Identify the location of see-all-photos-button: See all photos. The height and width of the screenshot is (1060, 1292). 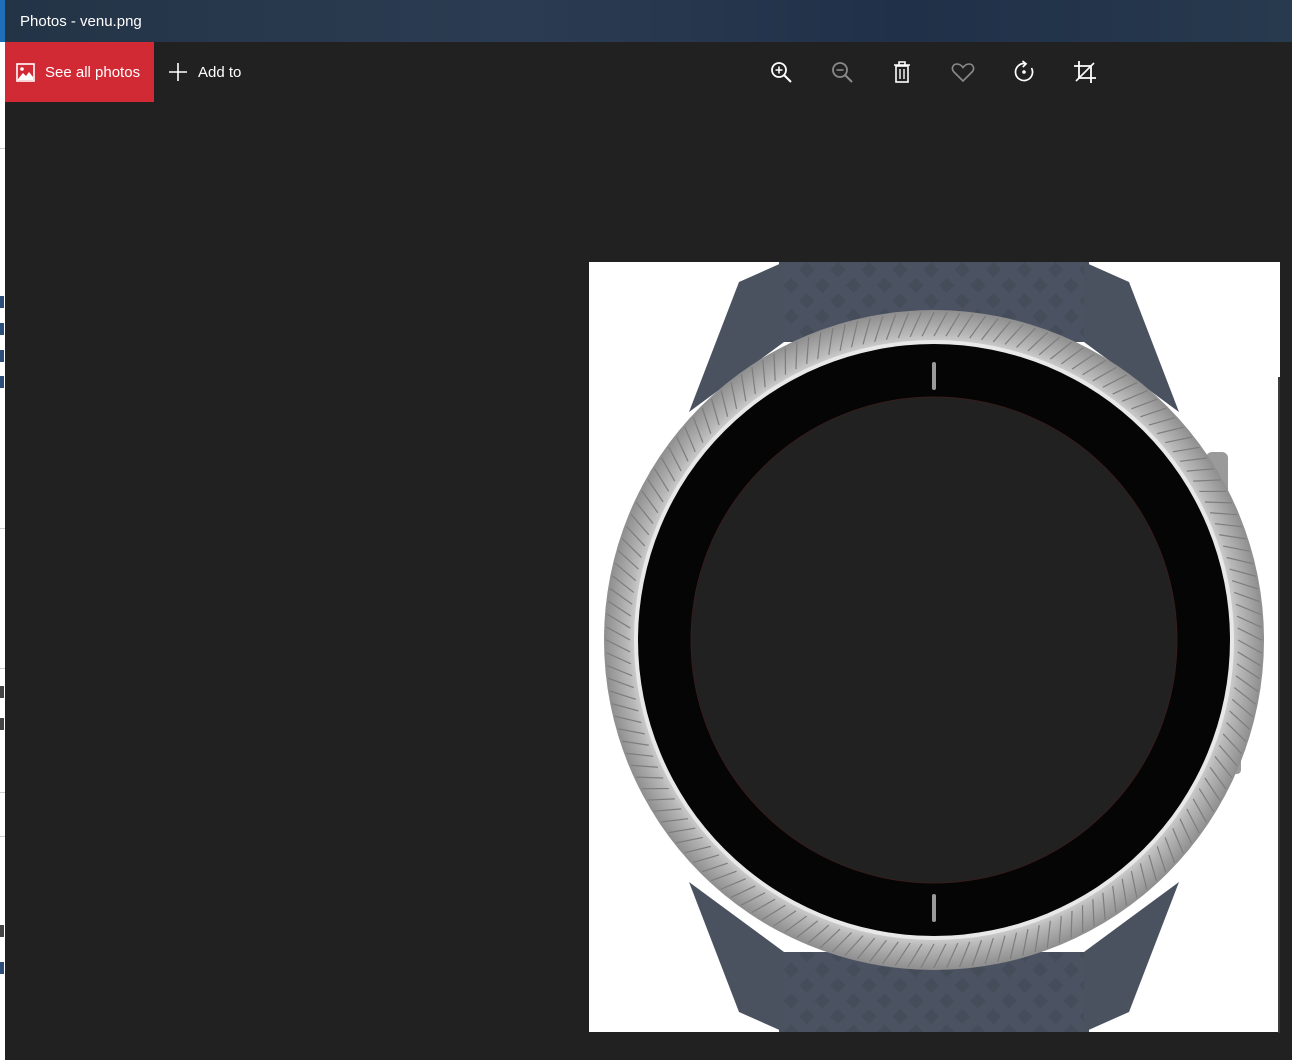
(79, 72).